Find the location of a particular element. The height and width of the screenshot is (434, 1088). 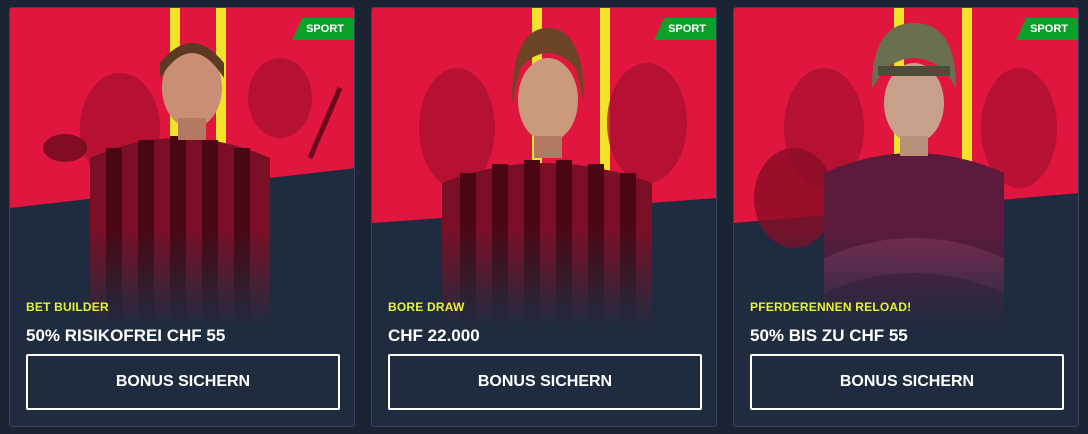

promo-offer: CHF 22.000 is located at coordinates (434, 335).